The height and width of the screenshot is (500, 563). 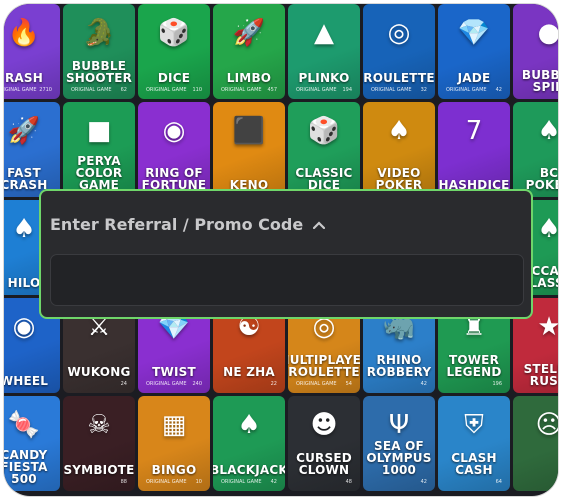 What do you see at coordinates (188, 224) in the screenshot?
I see `promo-code-toggle: Enter Referral / Promo Code` at bounding box center [188, 224].